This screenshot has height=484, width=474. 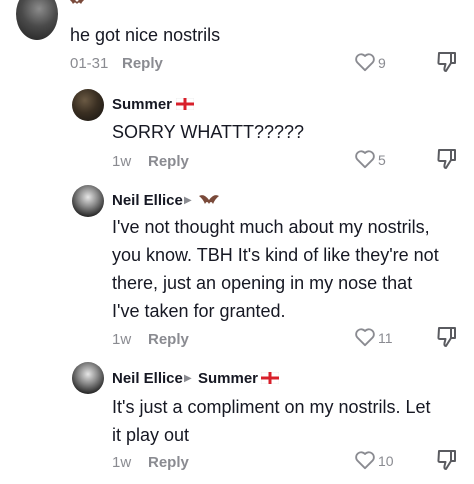 I want to click on like-count: 11, so click(x=385, y=338).